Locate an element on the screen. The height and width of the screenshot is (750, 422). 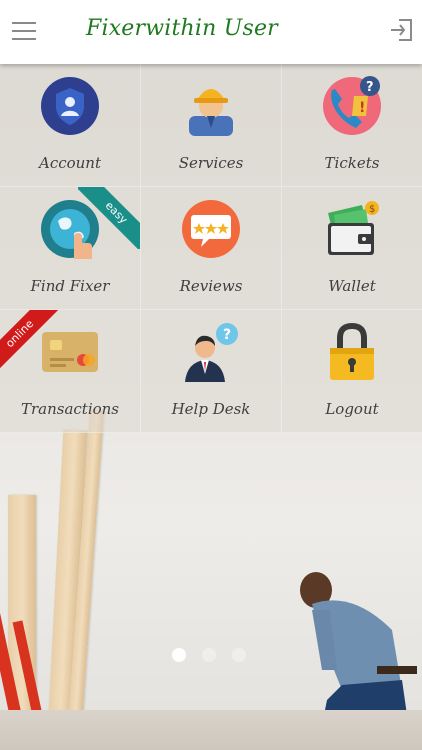
easy-ribbon: easy is located at coordinates (109, 218).